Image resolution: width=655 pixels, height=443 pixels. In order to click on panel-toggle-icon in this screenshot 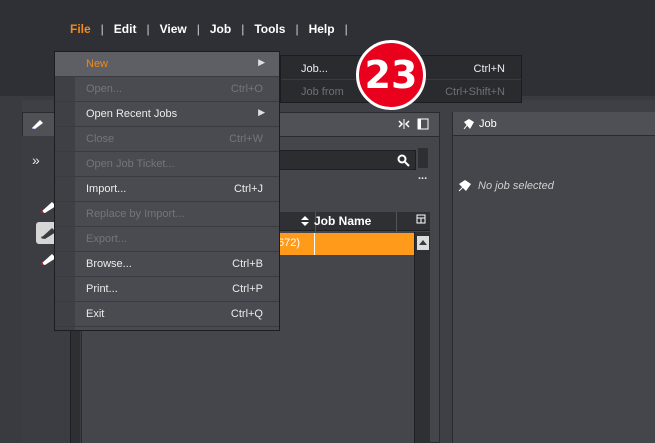, I will do `click(423, 125)`.